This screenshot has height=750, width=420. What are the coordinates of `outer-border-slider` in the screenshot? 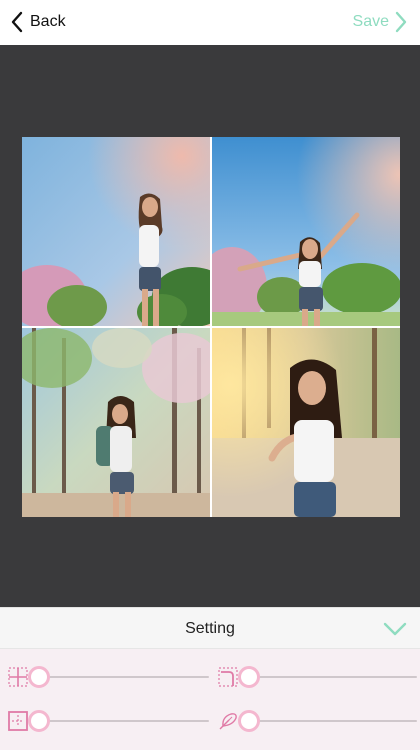 It's located at (118, 721).